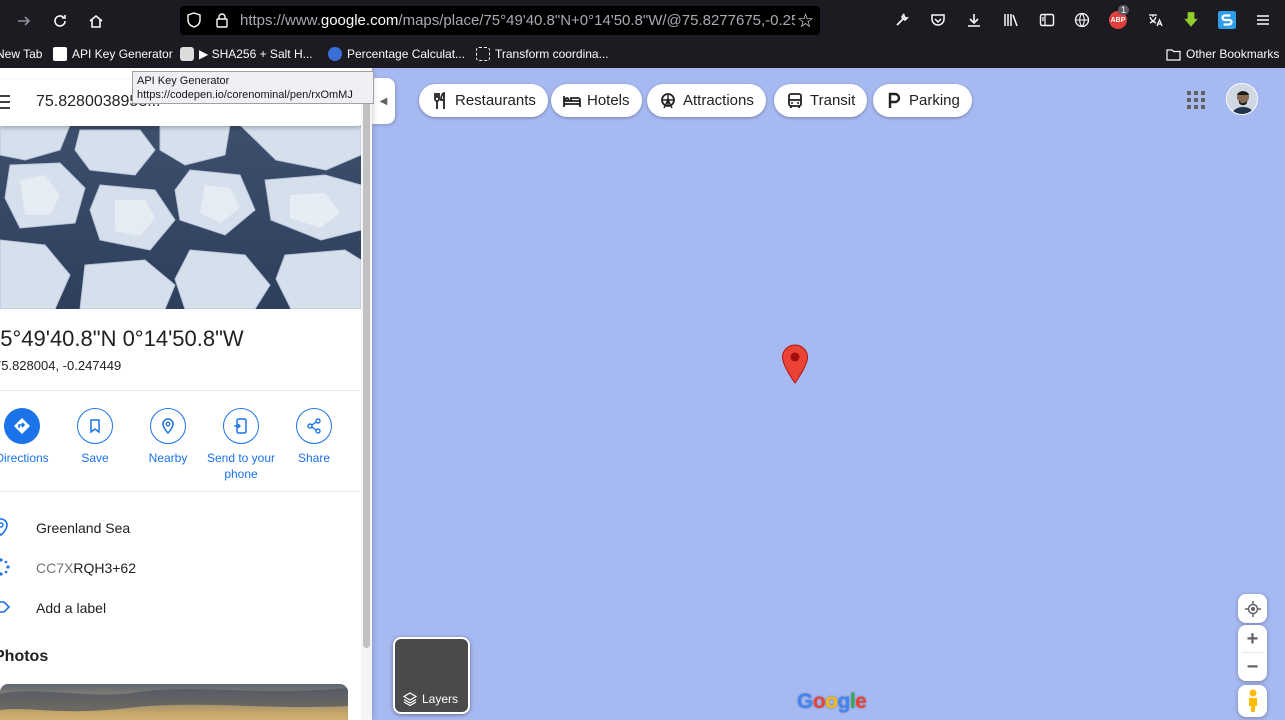 The image size is (1285, 720). What do you see at coordinates (934, 100) in the screenshot?
I see `chip-label: Parking` at bounding box center [934, 100].